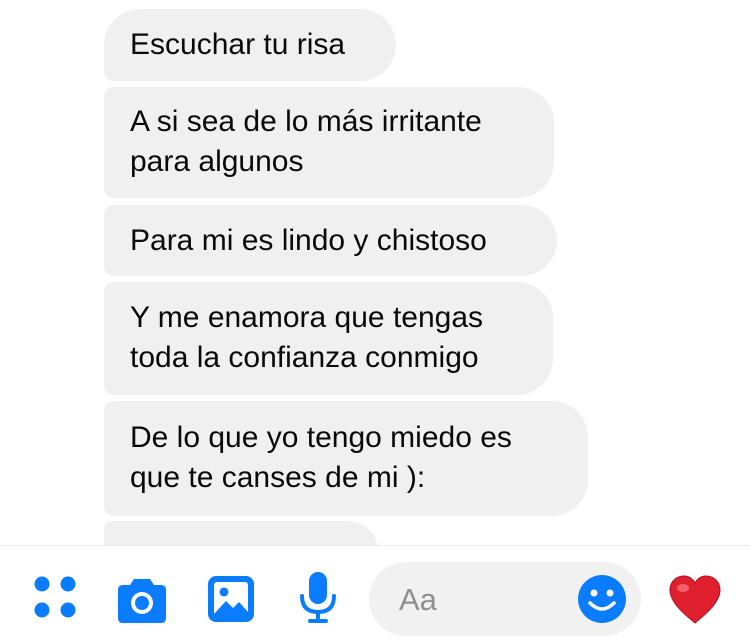 The width and height of the screenshot is (750, 641). Describe the element at coordinates (418, 599) in the screenshot. I see `message-input-placeholder: Aa` at that location.